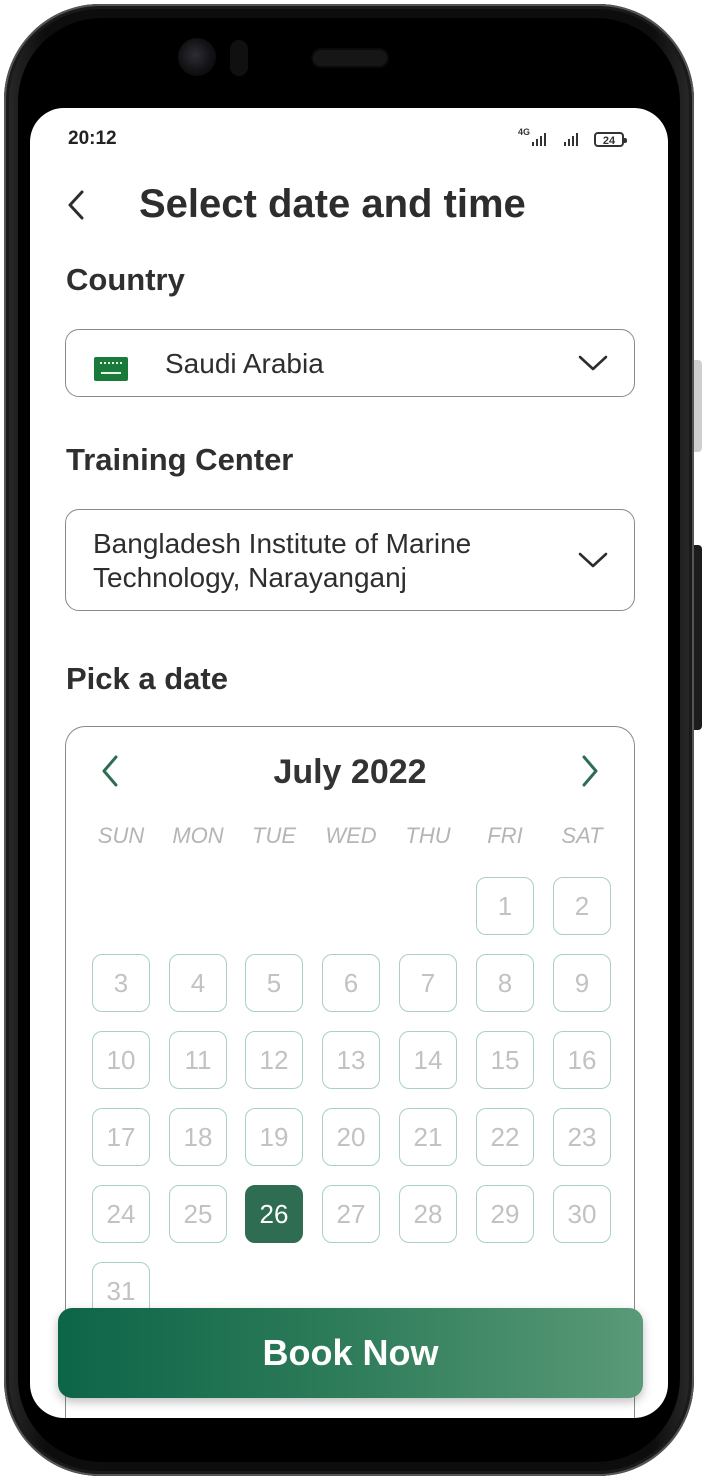 This screenshot has width=727, height=1480. What do you see at coordinates (610, 139) in the screenshot?
I see `battery-icon: 24` at bounding box center [610, 139].